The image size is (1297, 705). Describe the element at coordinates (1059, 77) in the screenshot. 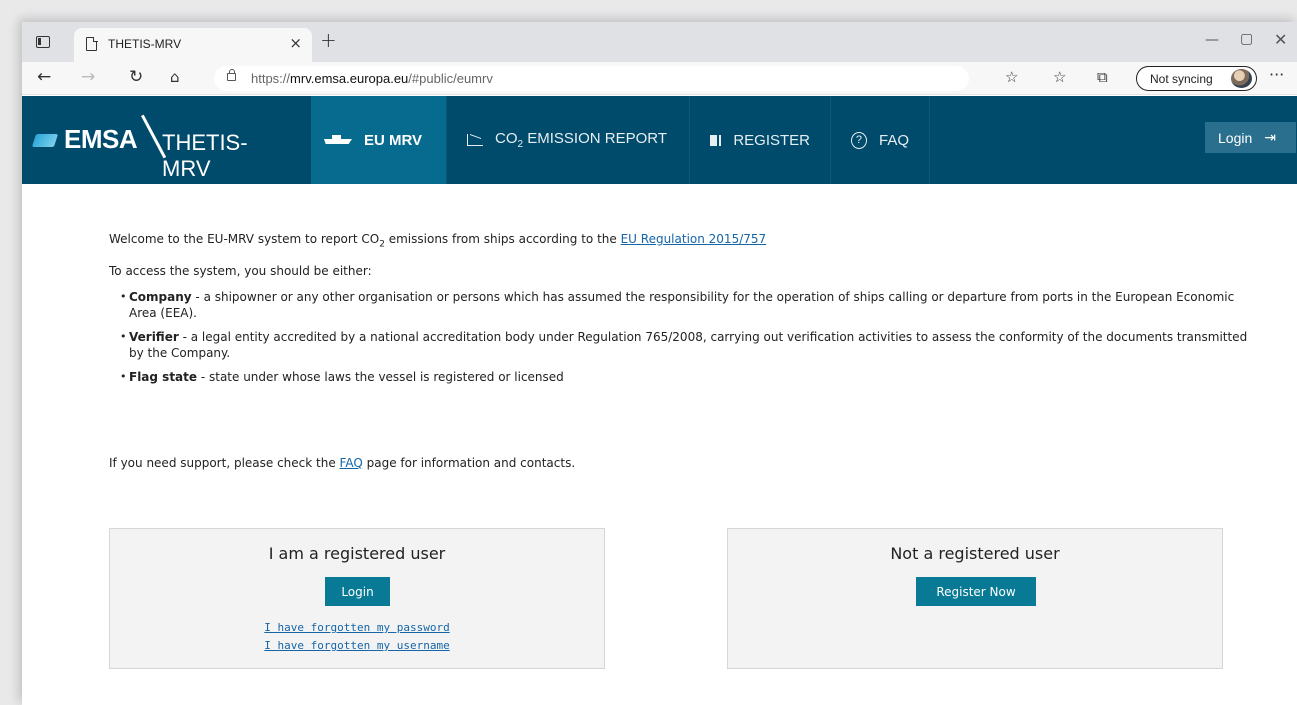

I see `favorites-icon: ☆` at that location.